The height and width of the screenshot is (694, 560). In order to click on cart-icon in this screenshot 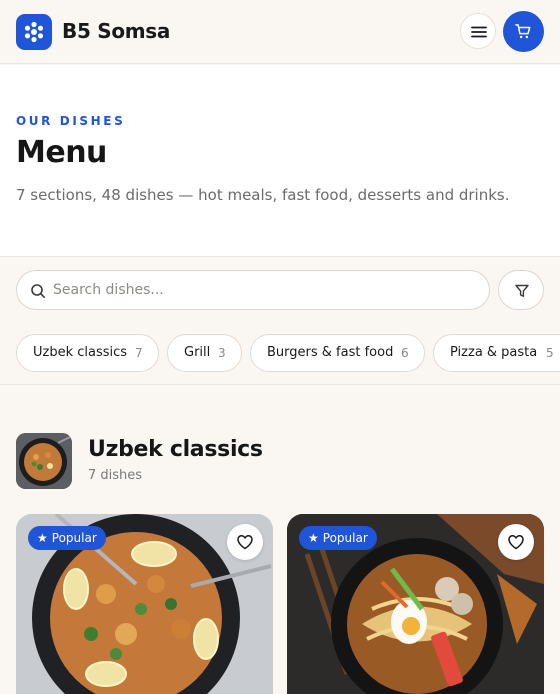, I will do `click(523, 31)`.